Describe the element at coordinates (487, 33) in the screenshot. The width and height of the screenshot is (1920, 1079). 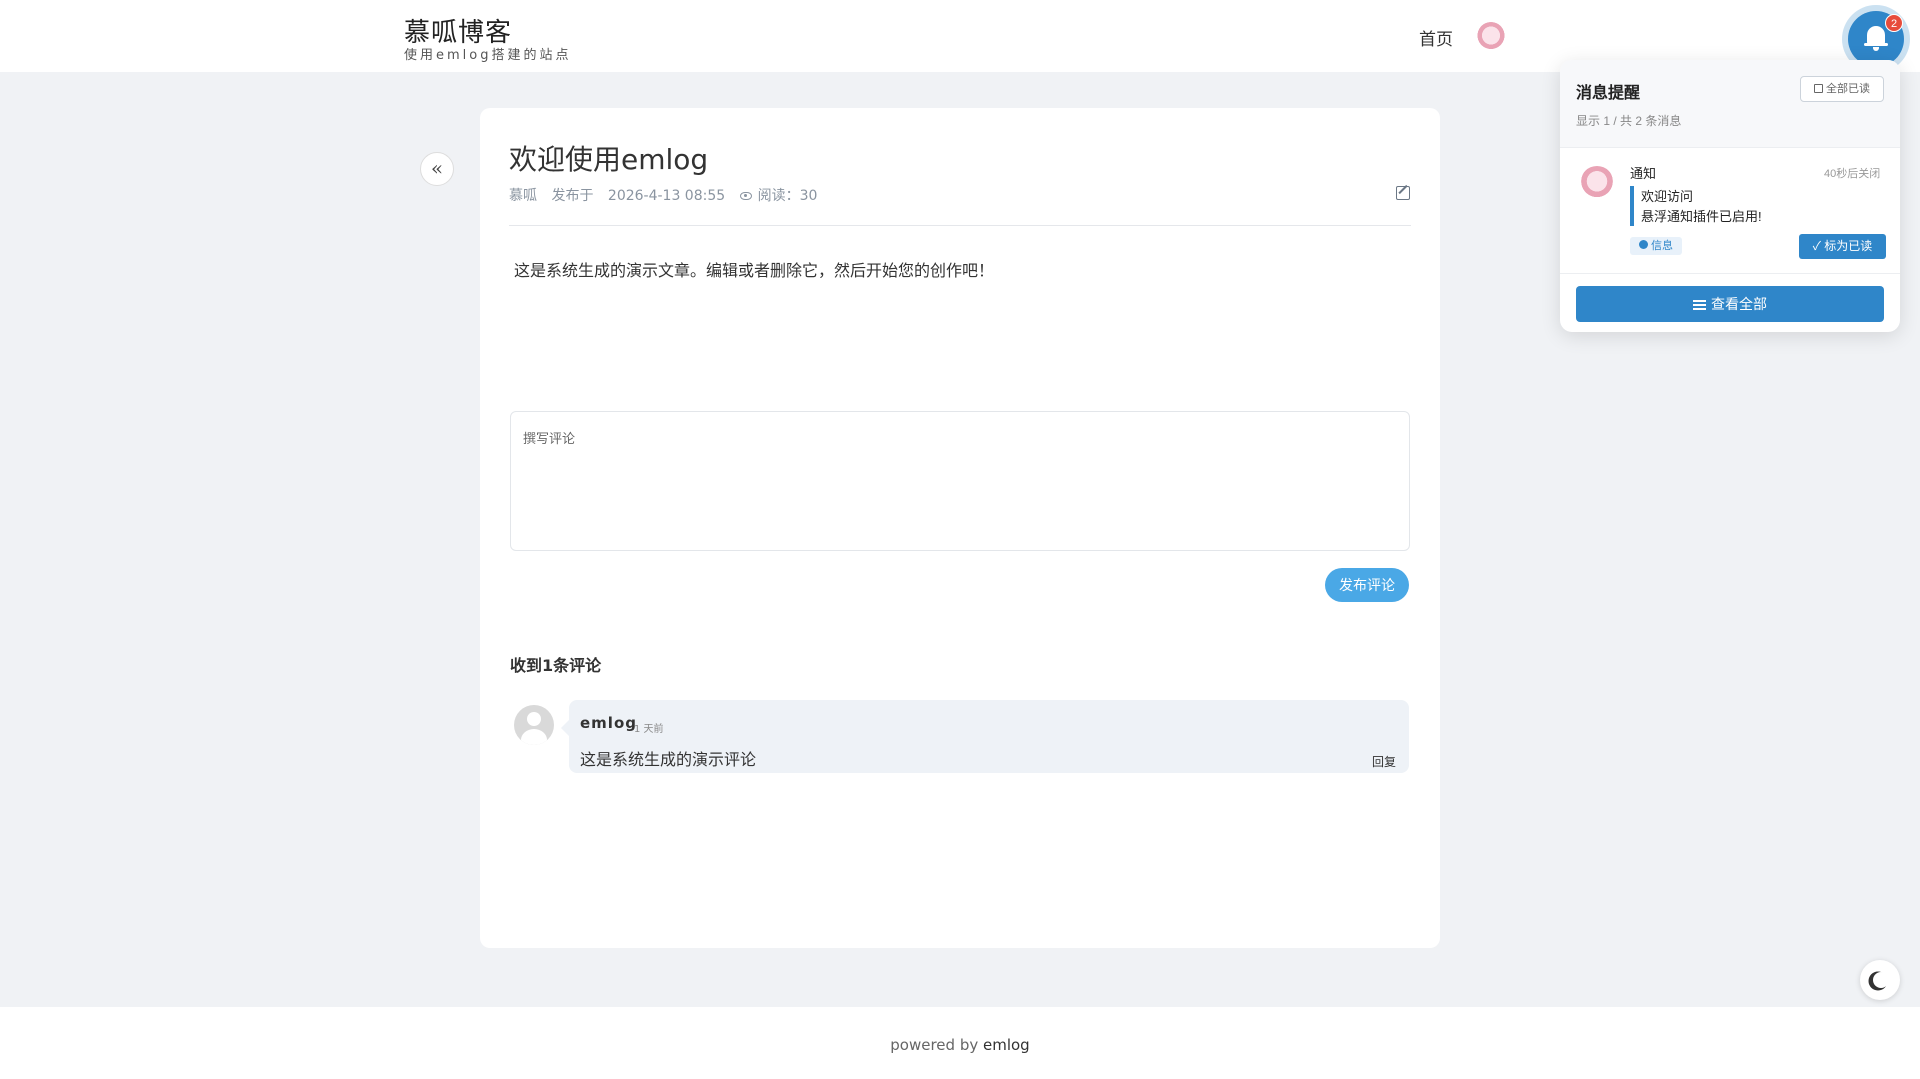
I see `site-title: 慕呱博客` at that location.